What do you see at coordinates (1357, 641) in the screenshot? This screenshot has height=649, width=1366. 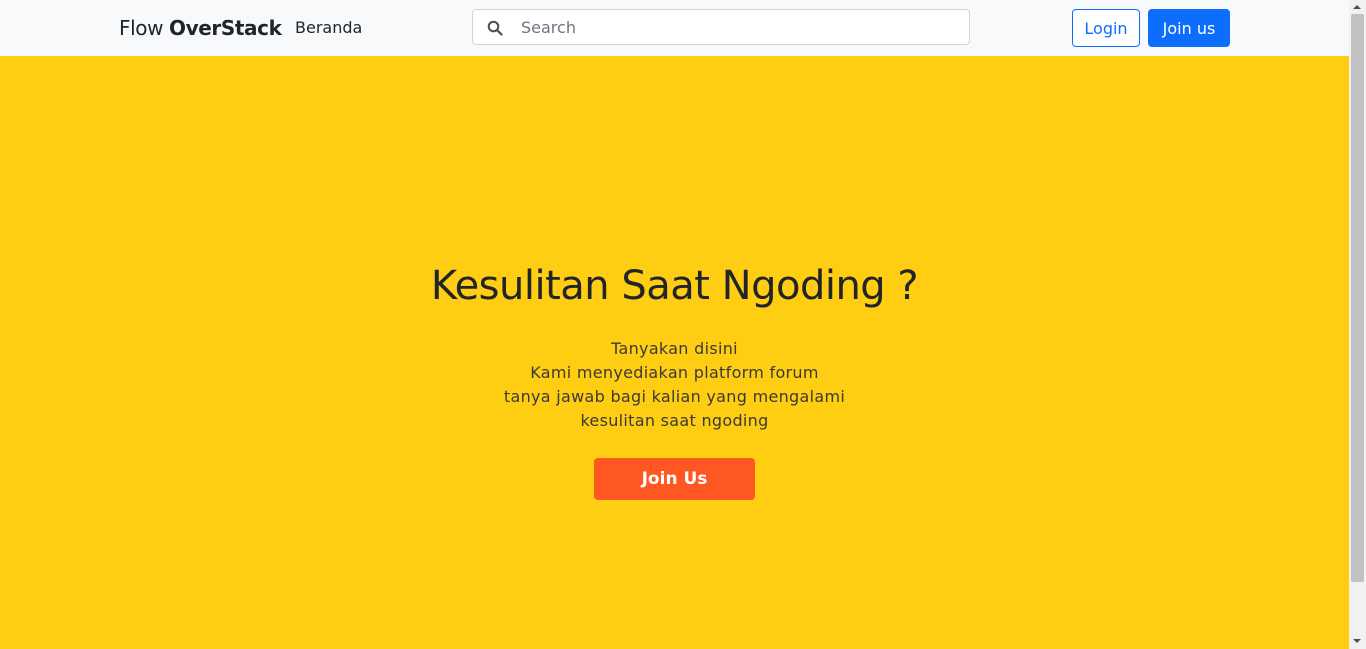 I see `scroll-down-arrow-icon` at bounding box center [1357, 641].